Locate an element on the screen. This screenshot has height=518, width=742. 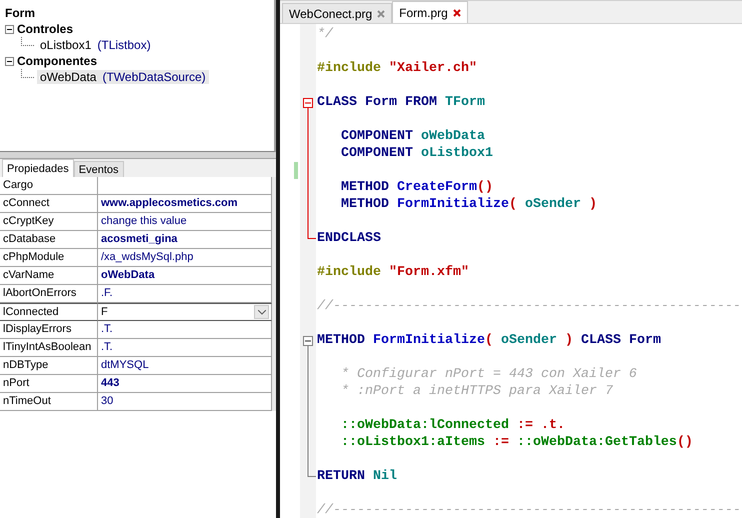
property-name: cPhpModule is located at coordinates (49, 258).